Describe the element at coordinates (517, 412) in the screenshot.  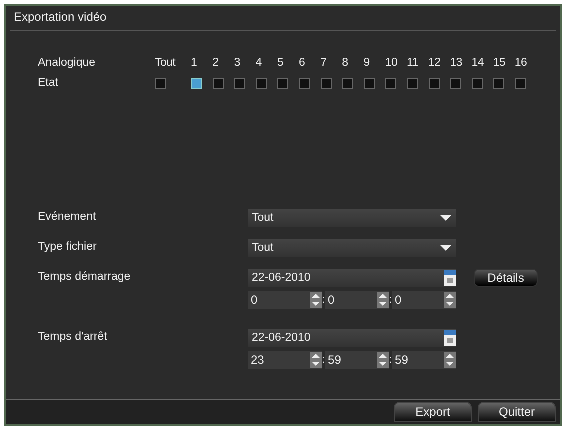
I see `footer-button: Quitter` at that location.